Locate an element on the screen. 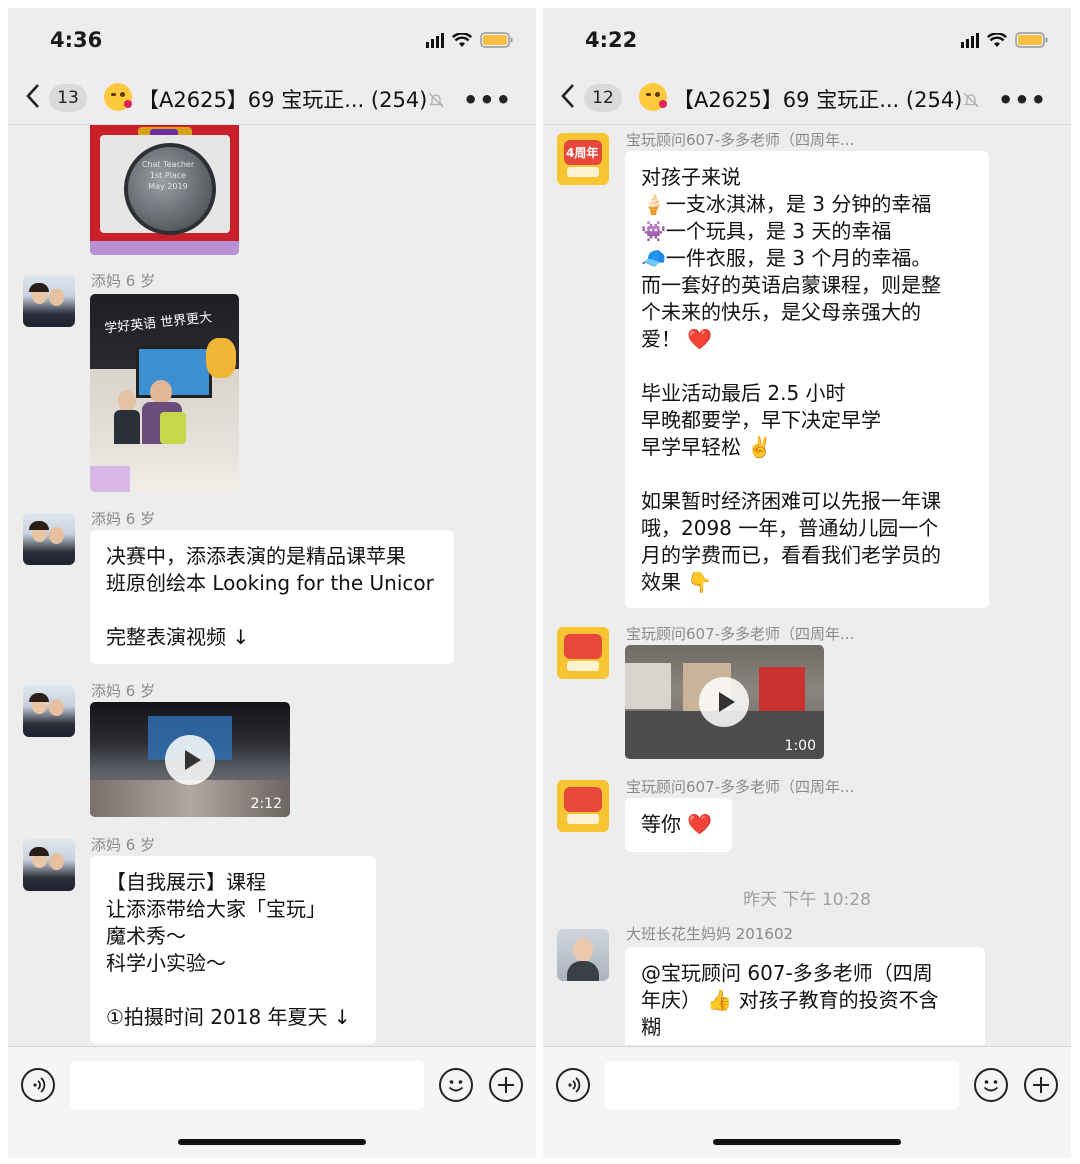 This screenshot has height=1164, width=1080. classroom-photo: 学好英语 世界更大 is located at coordinates (164, 393).